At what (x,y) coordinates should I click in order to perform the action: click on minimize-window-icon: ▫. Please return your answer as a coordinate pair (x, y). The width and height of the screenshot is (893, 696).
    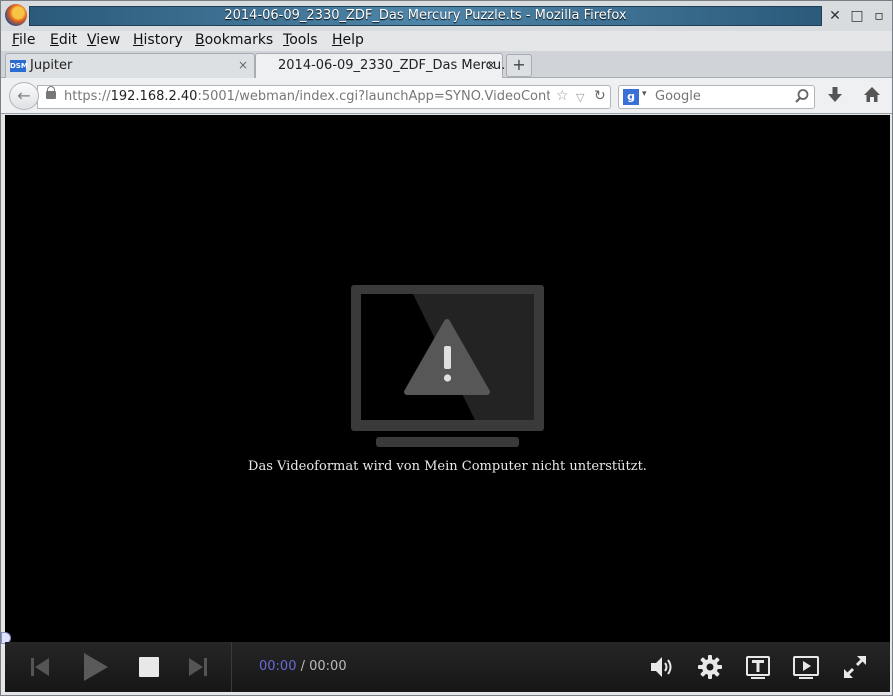
    Looking at the image, I should click on (879, 16).